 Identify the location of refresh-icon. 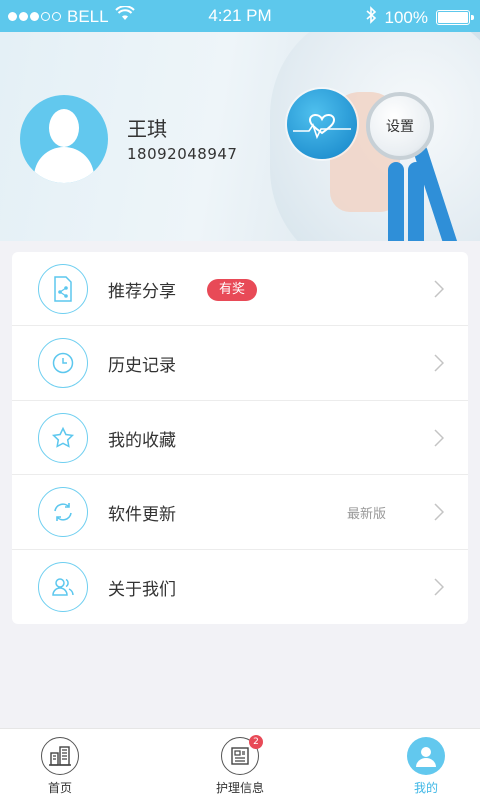
(63, 512).